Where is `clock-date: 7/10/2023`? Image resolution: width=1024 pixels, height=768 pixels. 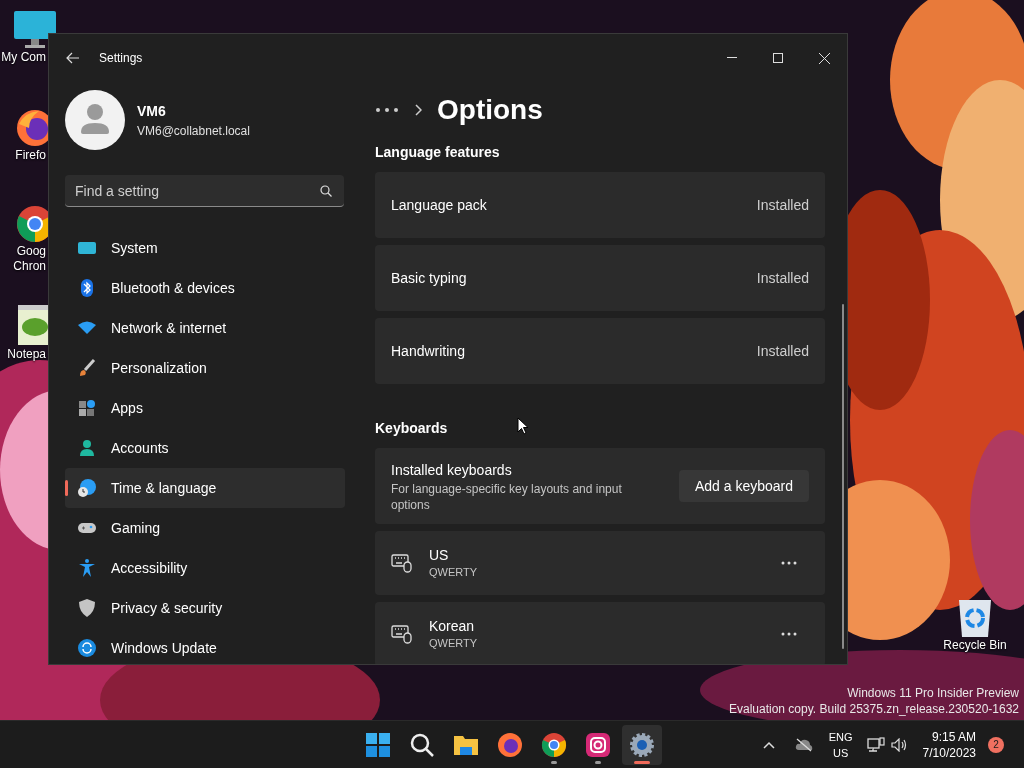
clock-date: 7/10/2023 is located at coordinates (949, 752).